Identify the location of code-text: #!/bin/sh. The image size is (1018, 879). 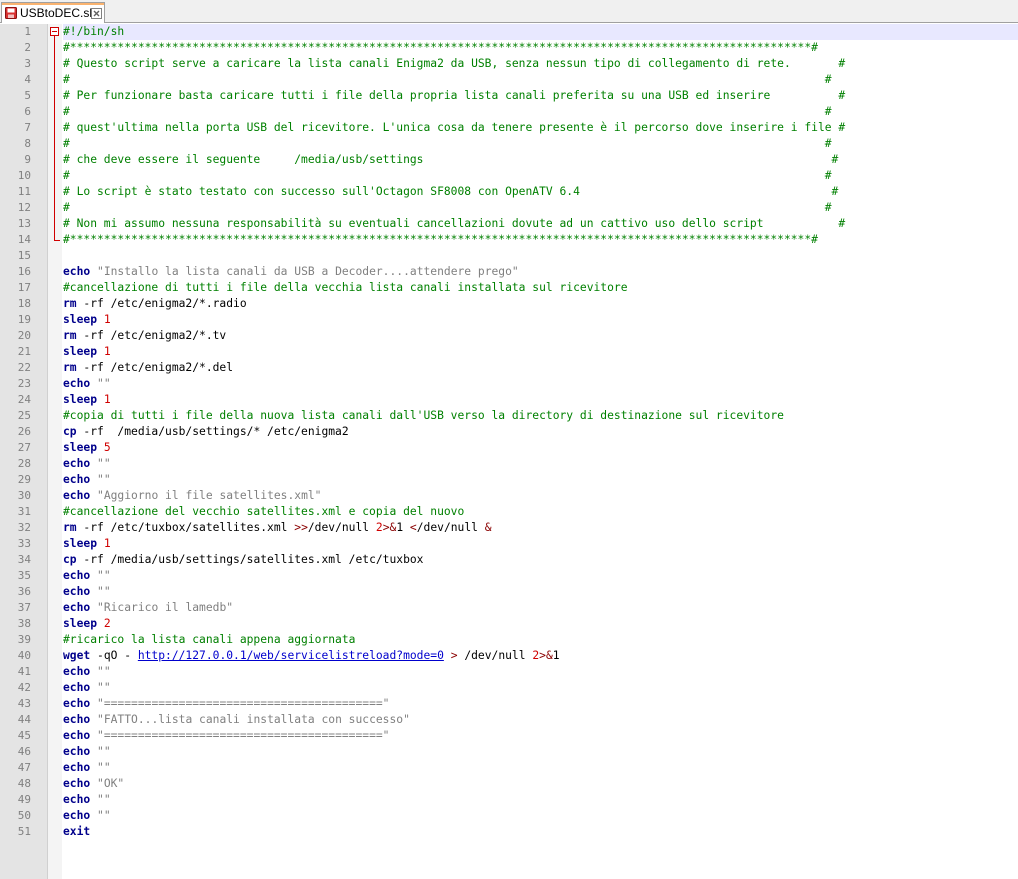
(540, 32).